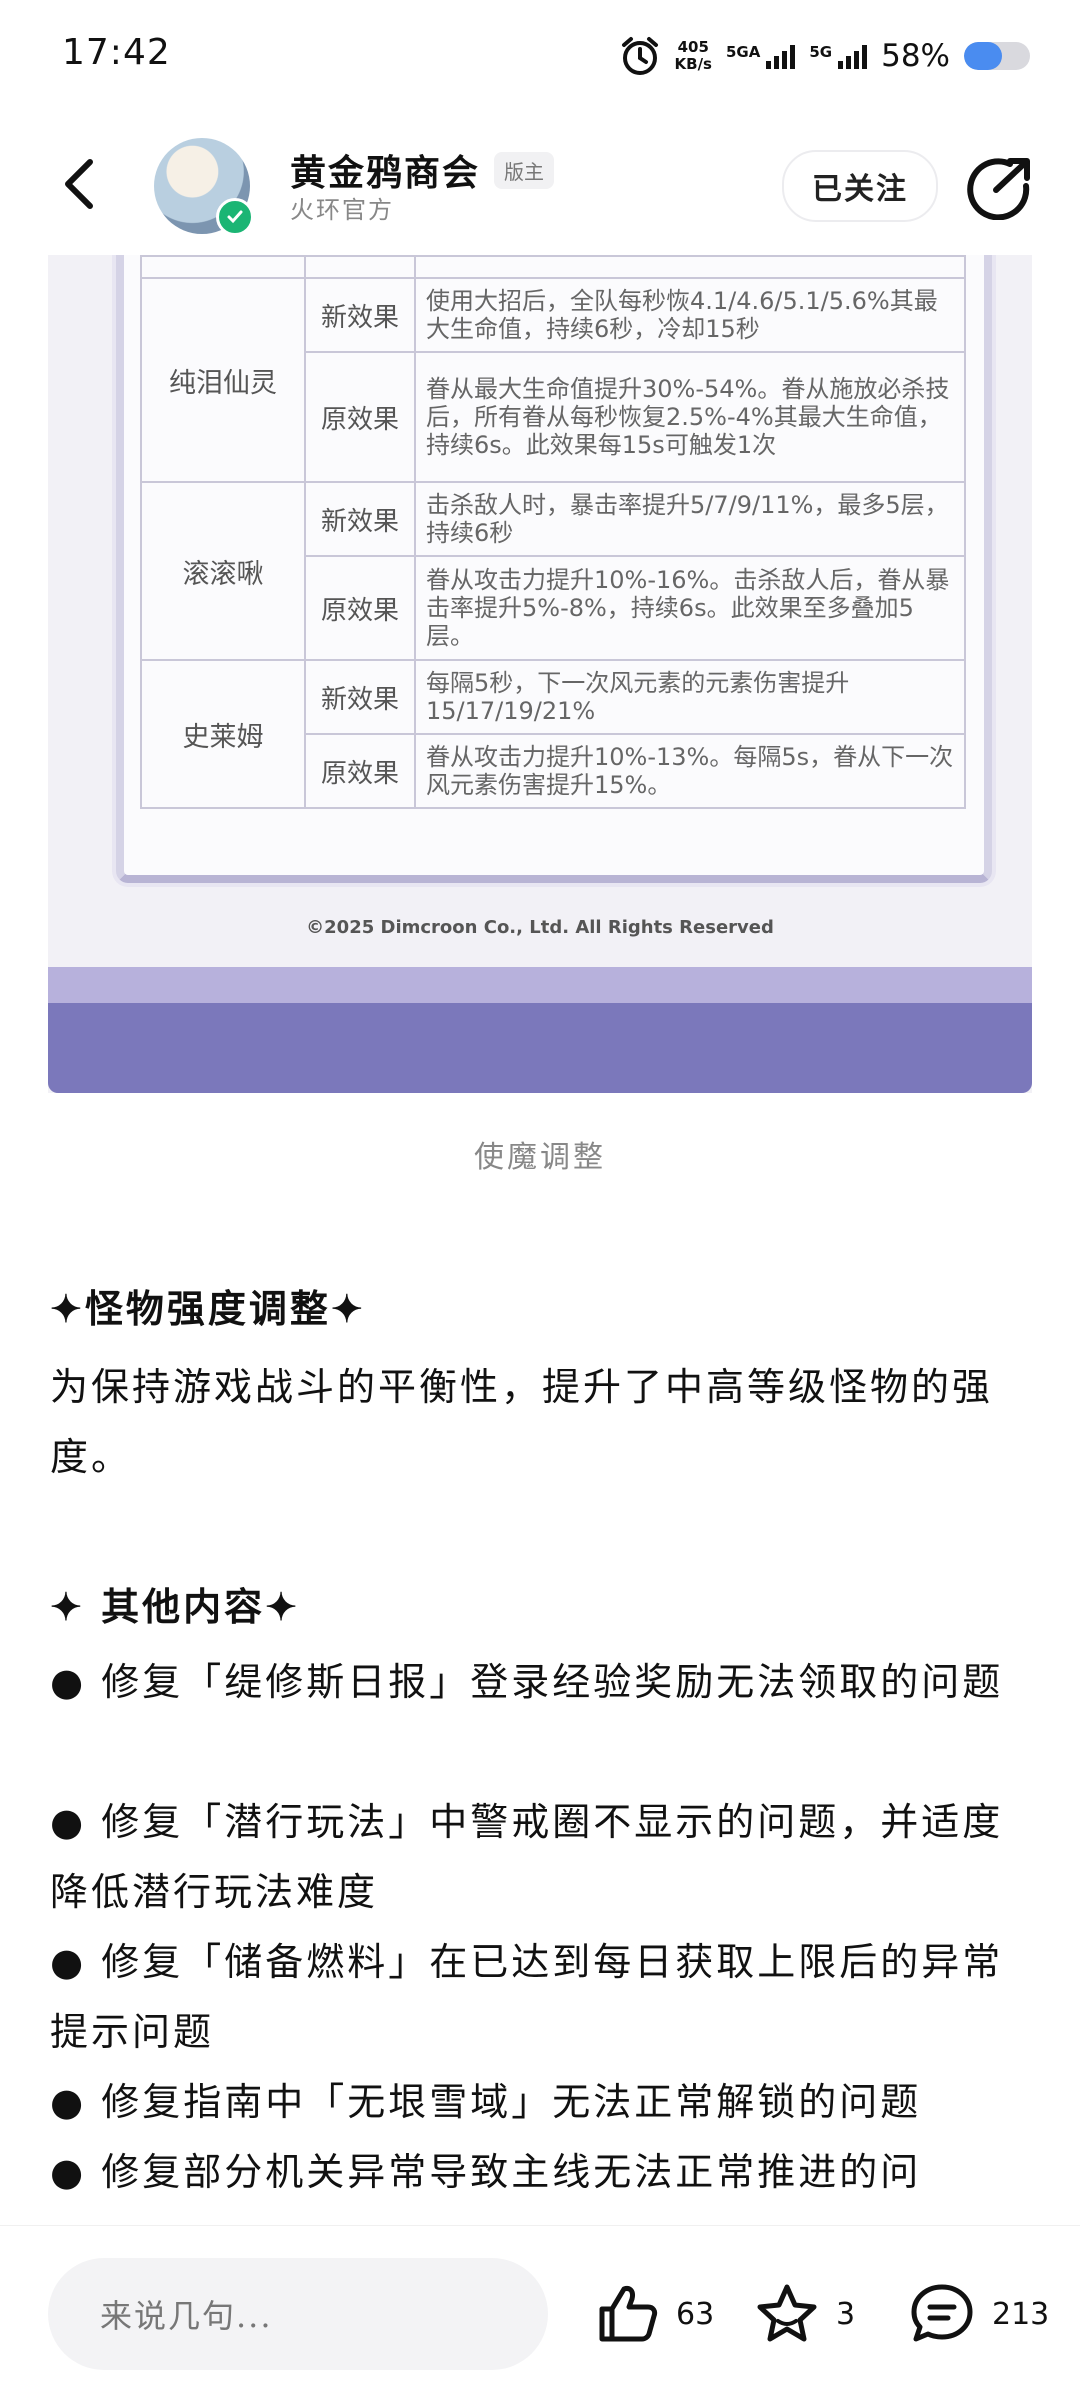  What do you see at coordinates (235, 217) in the screenshot?
I see `verified-check-icon` at bounding box center [235, 217].